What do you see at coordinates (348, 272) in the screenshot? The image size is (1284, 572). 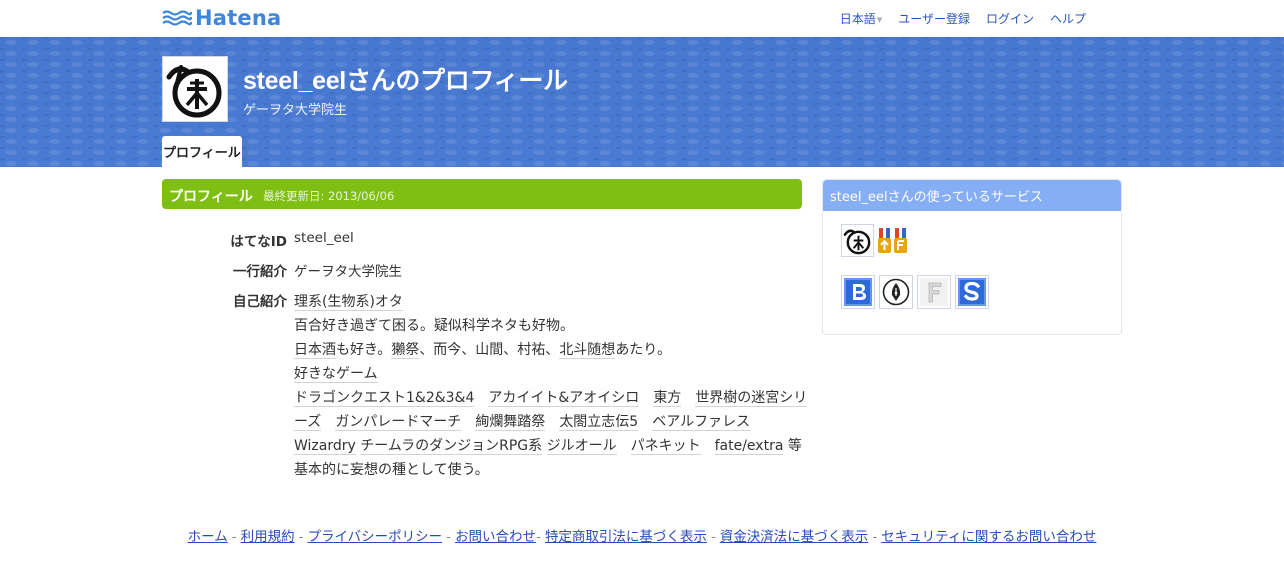 I see `field-value-oneline: ゲーヲタ大学院生` at bounding box center [348, 272].